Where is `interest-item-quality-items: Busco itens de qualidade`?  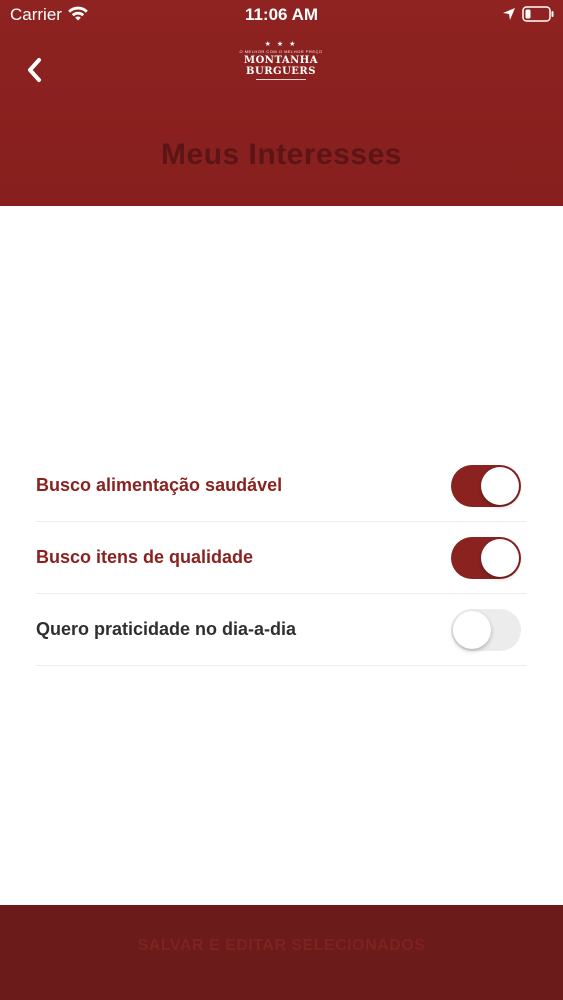 interest-item-quality-items: Busco itens de qualidade is located at coordinates (281, 558).